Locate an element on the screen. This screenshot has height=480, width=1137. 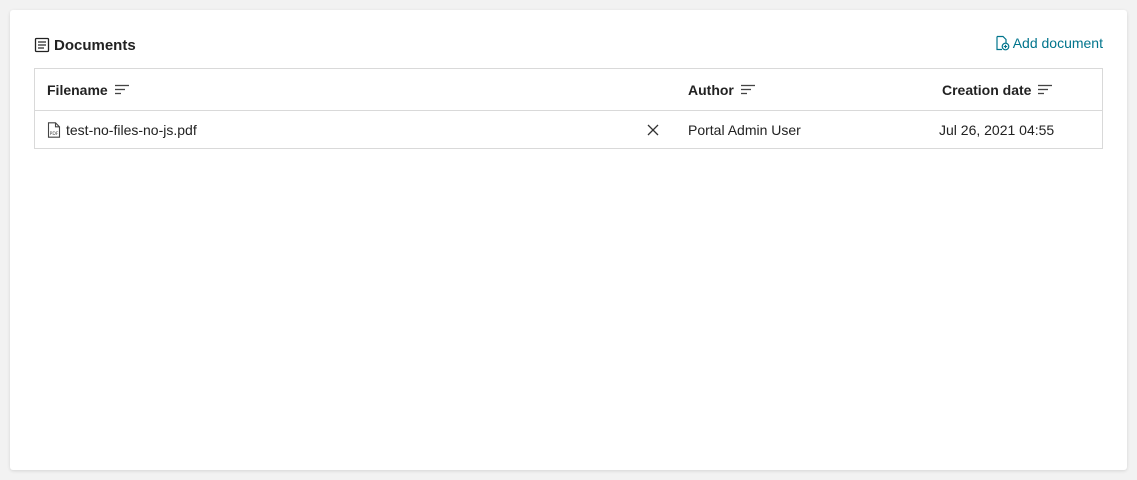
column-header-label: Author is located at coordinates (711, 89).